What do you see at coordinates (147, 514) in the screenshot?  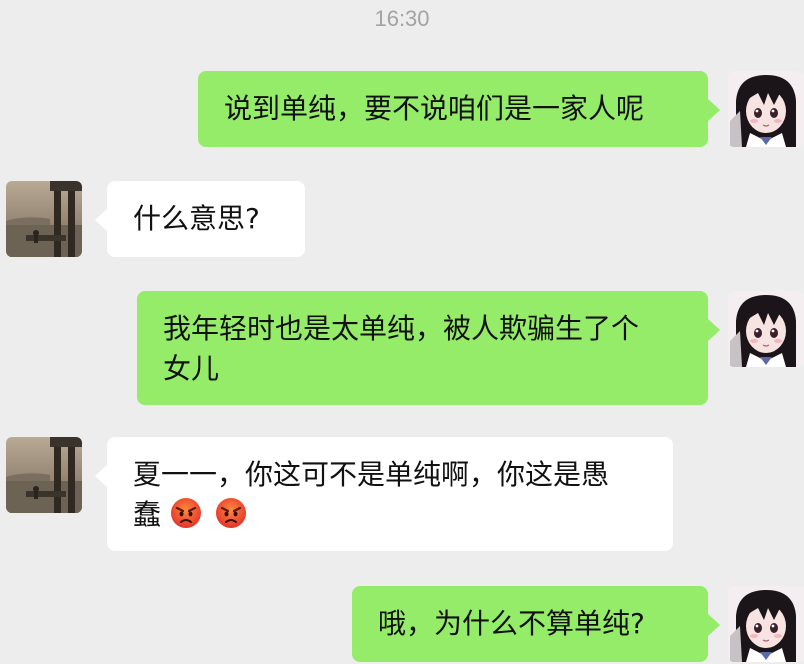 I see `message-text: 蠢` at bounding box center [147, 514].